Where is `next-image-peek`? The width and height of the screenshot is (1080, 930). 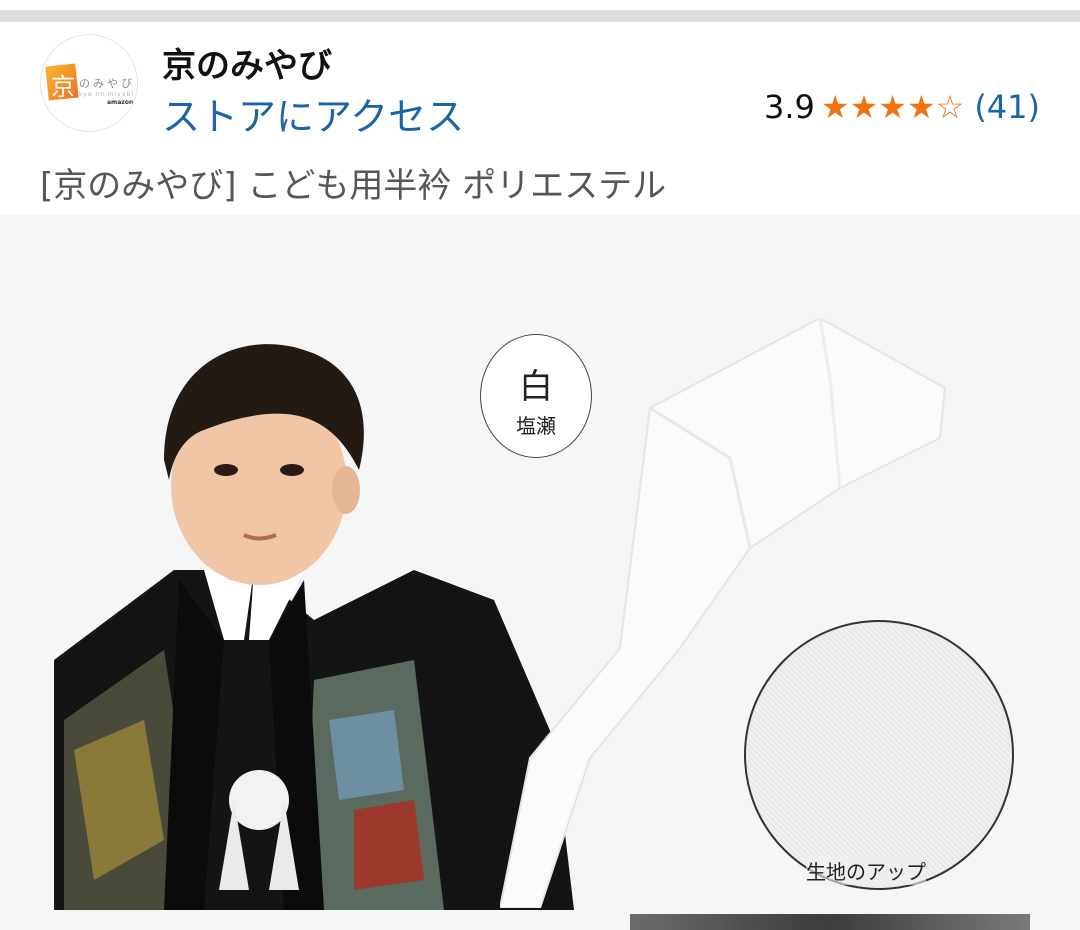
next-image-peek is located at coordinates (830, 922).